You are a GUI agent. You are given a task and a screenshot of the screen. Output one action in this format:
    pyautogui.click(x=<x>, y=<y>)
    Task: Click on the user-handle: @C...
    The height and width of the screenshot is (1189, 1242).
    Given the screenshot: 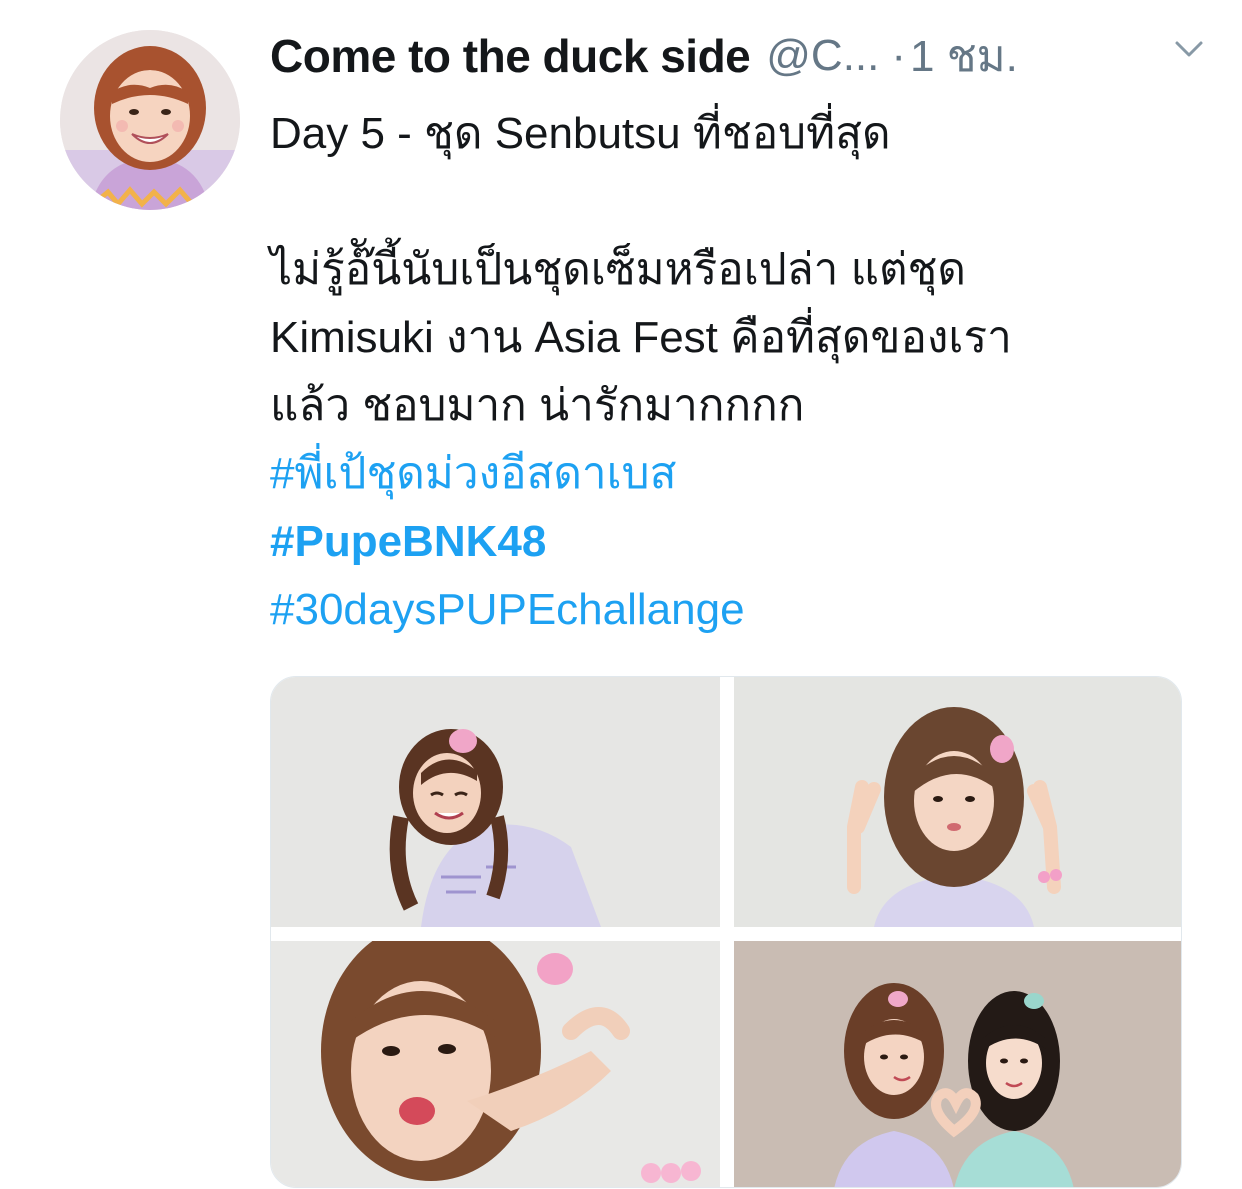 What is the action you would take?
    pyautogui.click(x=822, y=56)
    